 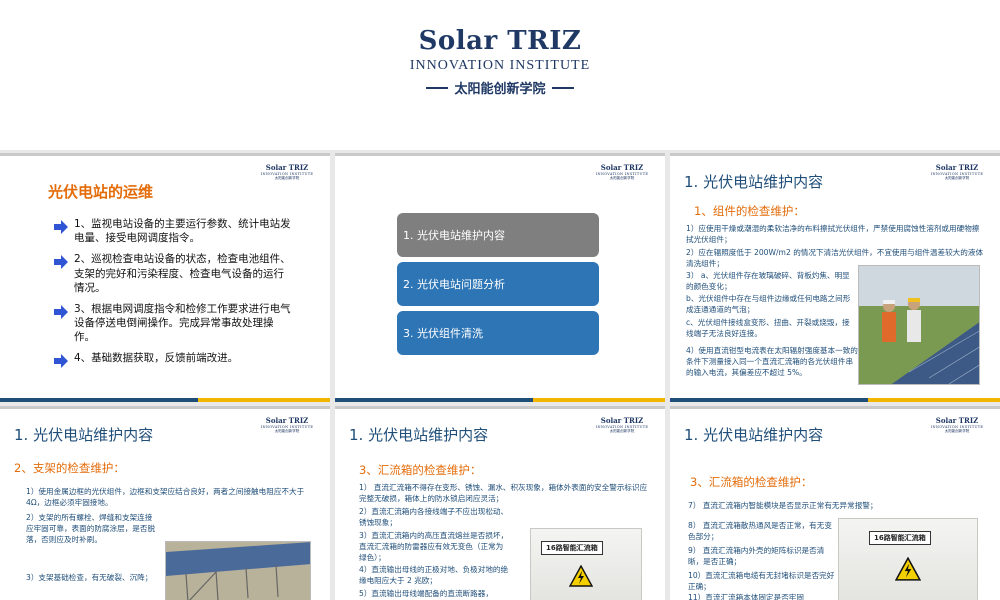 I want to click on paragraph: 9） 直流汇流箱内外壳的矩阵标识是否清晰，是否正确；, so click(x=756, y=556).